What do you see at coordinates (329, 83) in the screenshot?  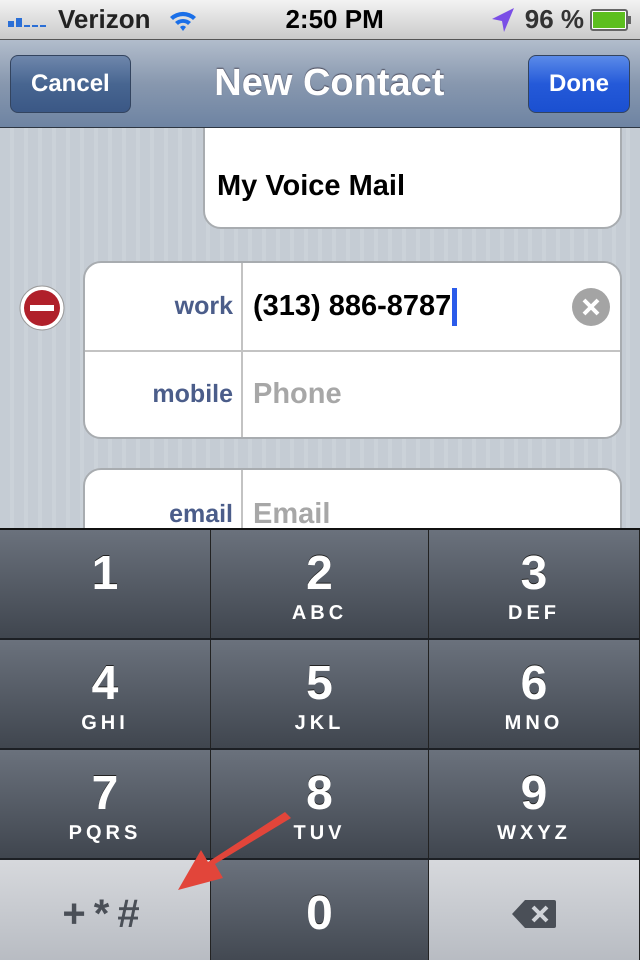 I see `screen-title: New Contact` at bounding box center [329, 83].